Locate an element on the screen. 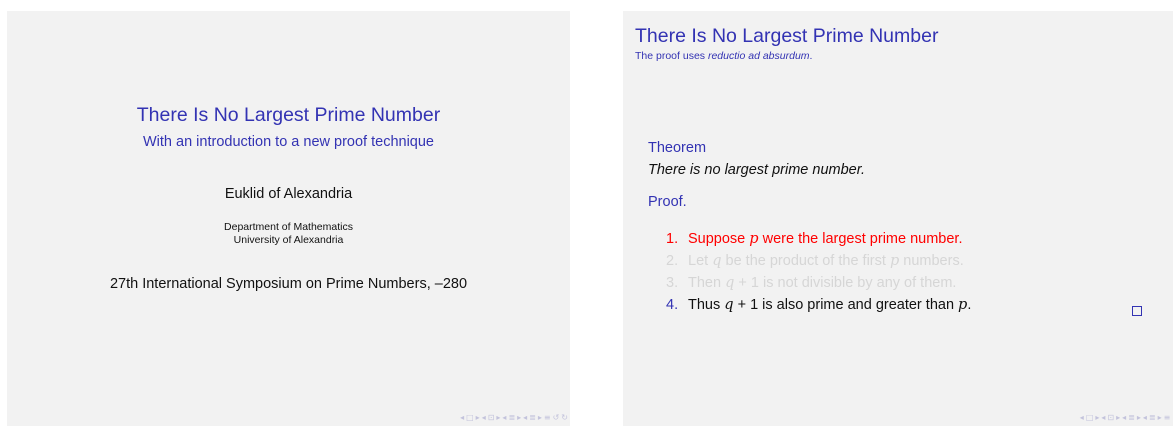 The width and height of the screenshot is (1173, 428). proof-heading: Proof. is located at coordinates (667, 202).